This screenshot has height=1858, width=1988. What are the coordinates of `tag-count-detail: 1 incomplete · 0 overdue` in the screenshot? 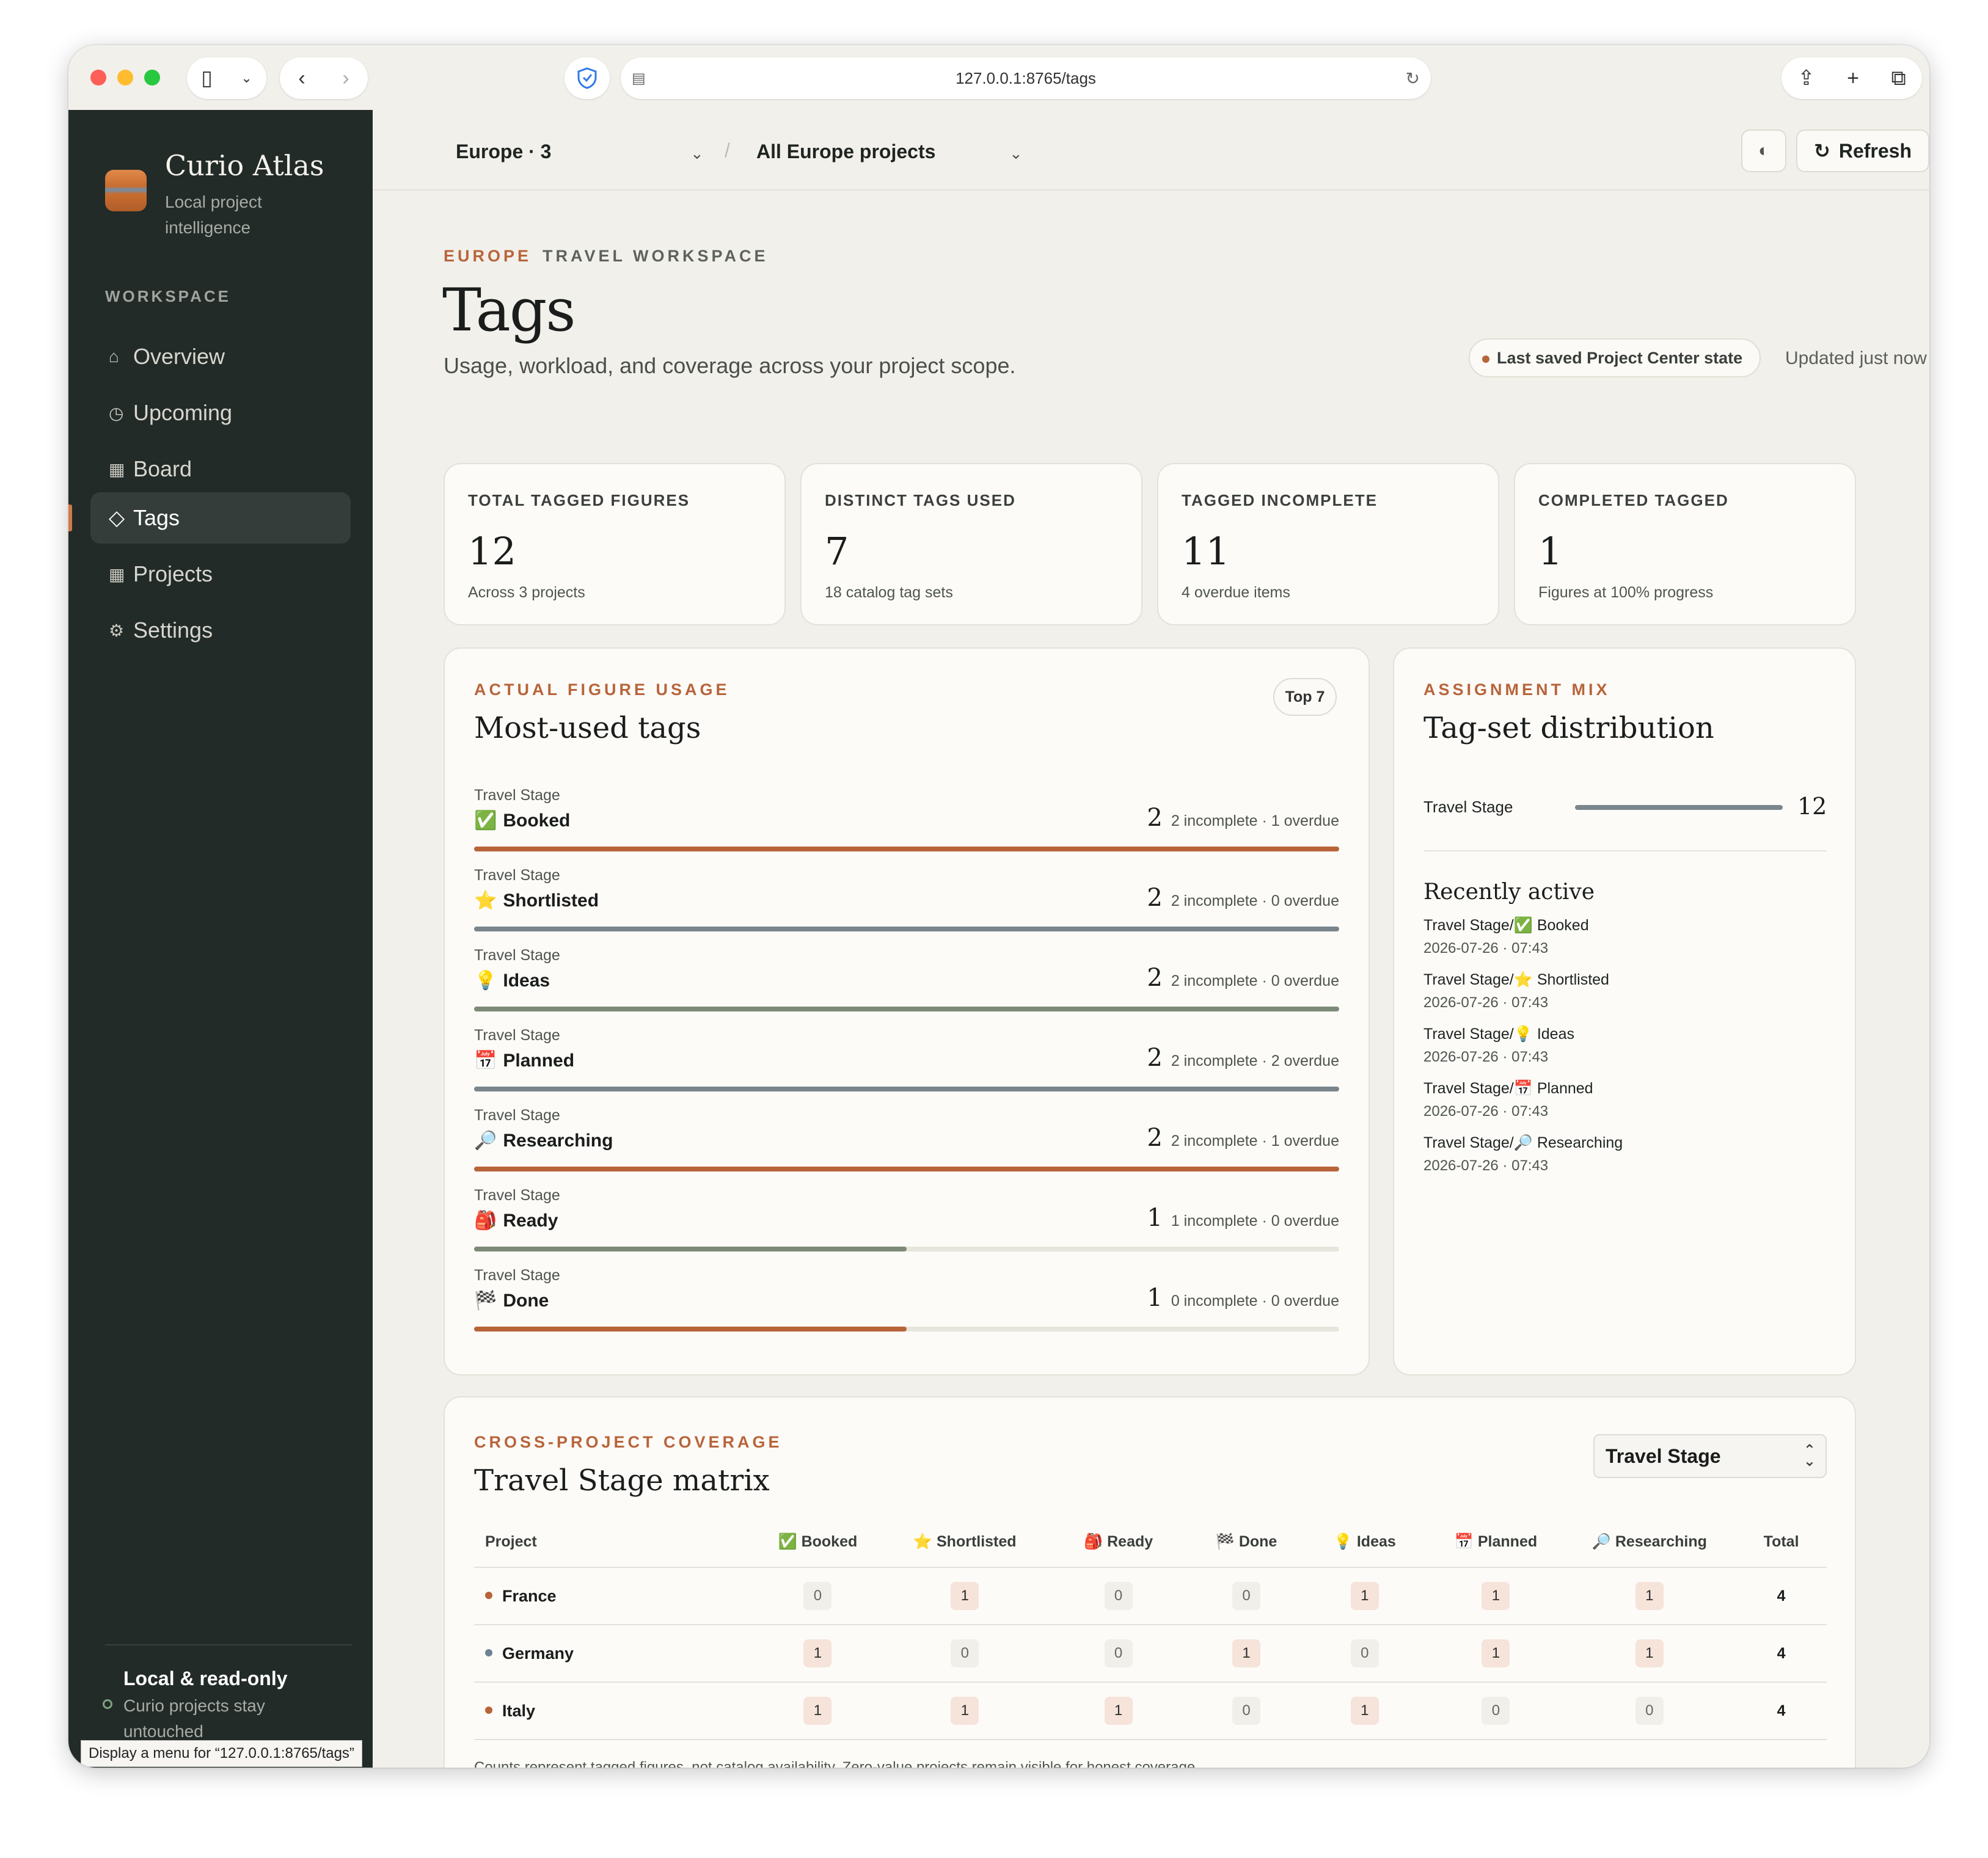 It's located at (1255, 1221).